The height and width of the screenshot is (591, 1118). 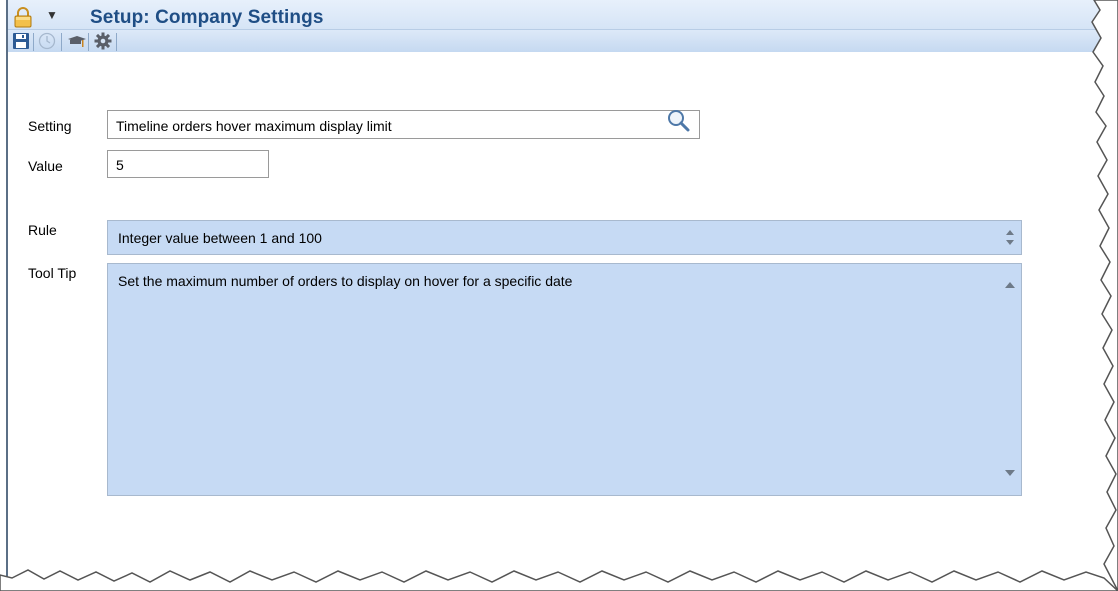 I want to click on save-button, so click(x=21, y=41).